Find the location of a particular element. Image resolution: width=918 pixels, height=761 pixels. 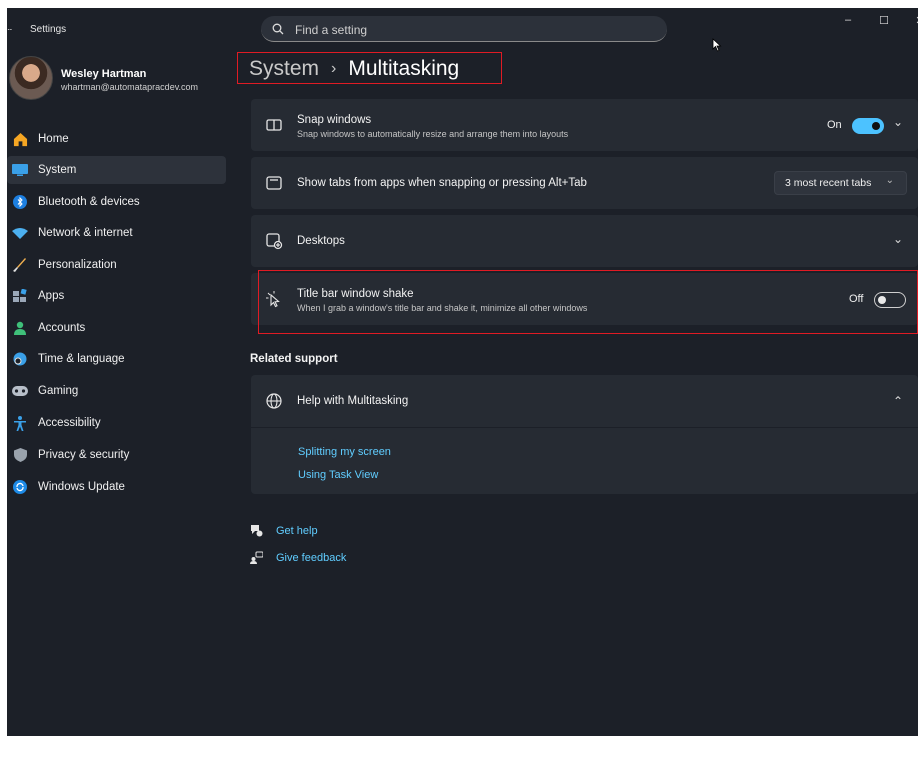

help-multitasking-title: Help with Multitasking is located at coordinates (353, 401).